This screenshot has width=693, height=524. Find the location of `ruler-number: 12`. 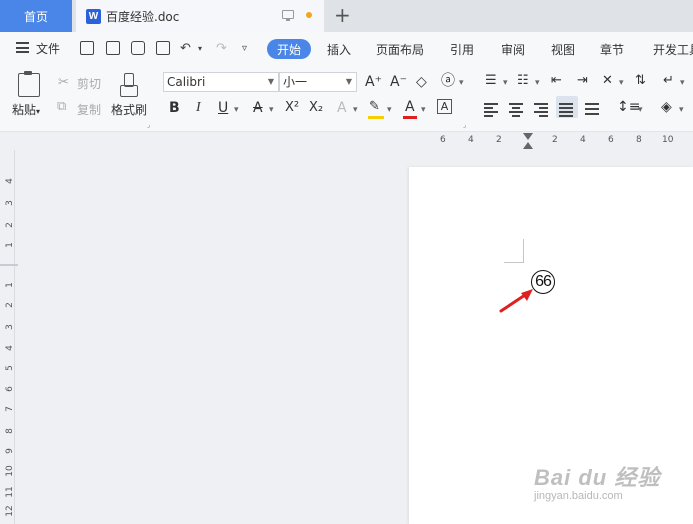

ruler-number: 12 is located at coordinates (10, 511).